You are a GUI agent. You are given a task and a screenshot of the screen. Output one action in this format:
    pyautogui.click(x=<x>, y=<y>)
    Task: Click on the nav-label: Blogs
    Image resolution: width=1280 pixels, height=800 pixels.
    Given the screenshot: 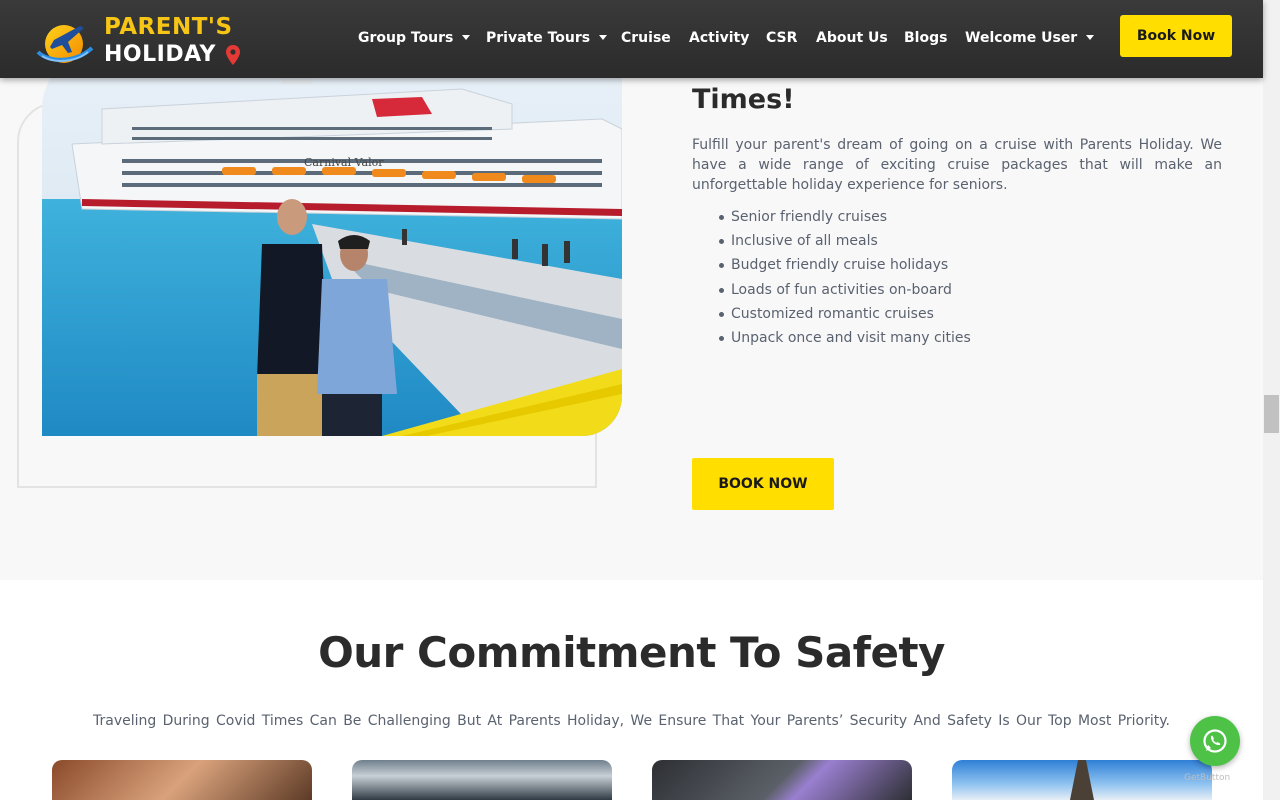 What is the action you would take?
    pyautogui.click(x=926, y=38)
    